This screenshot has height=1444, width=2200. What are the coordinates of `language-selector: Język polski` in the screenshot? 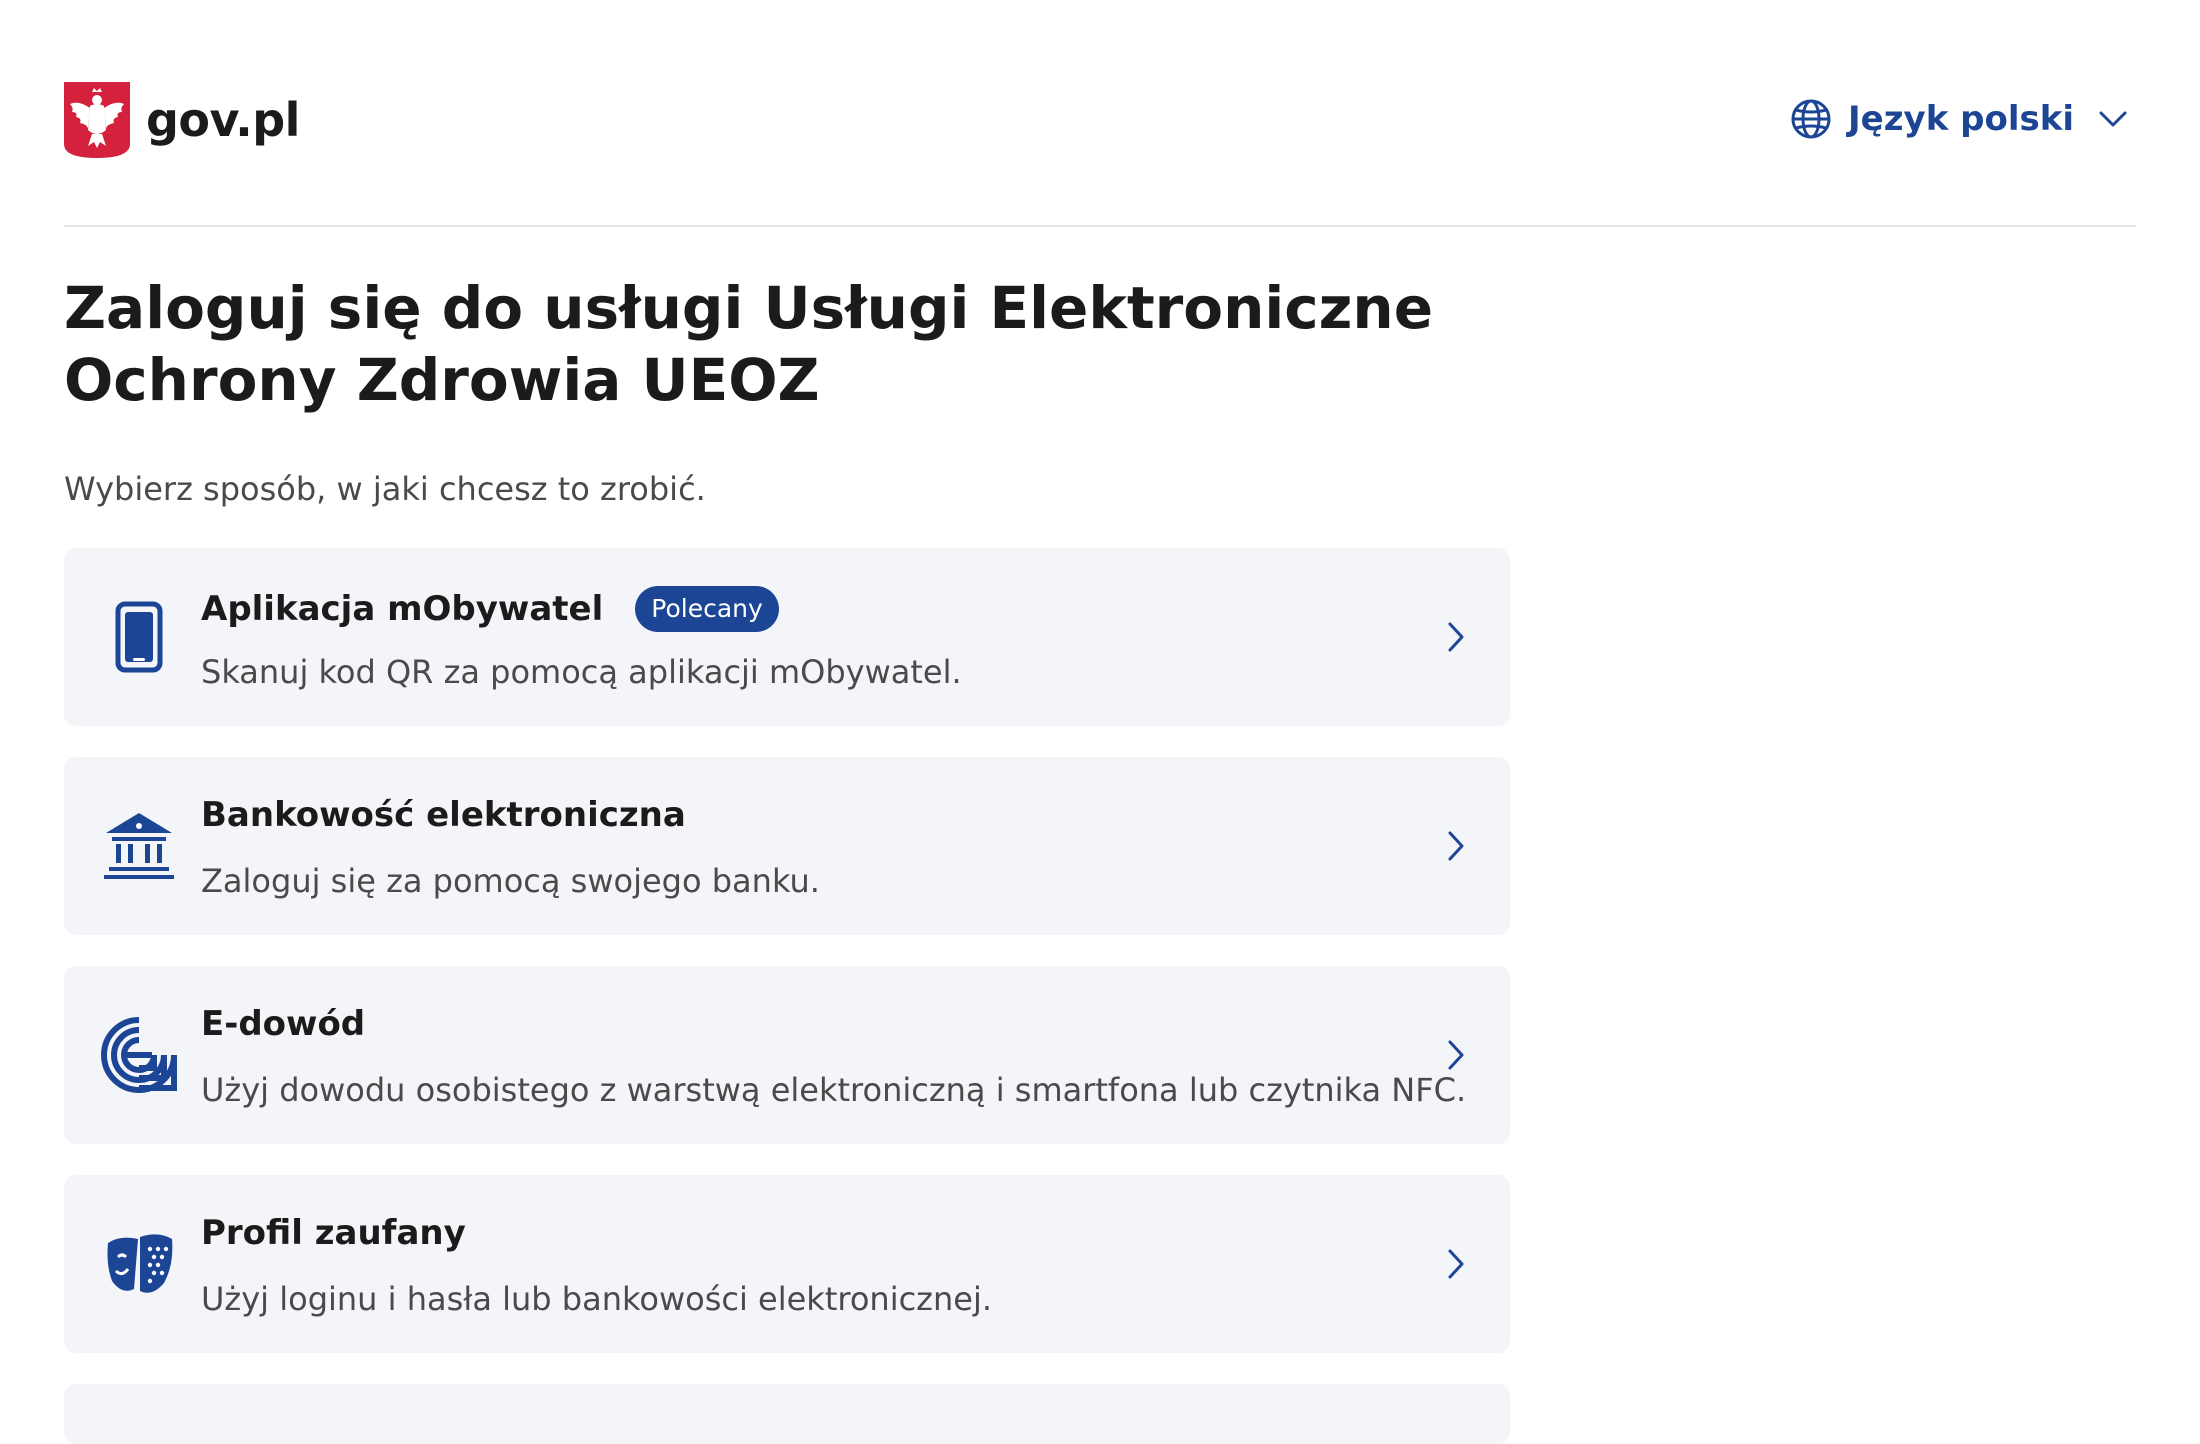 It's located at (1959, 119).